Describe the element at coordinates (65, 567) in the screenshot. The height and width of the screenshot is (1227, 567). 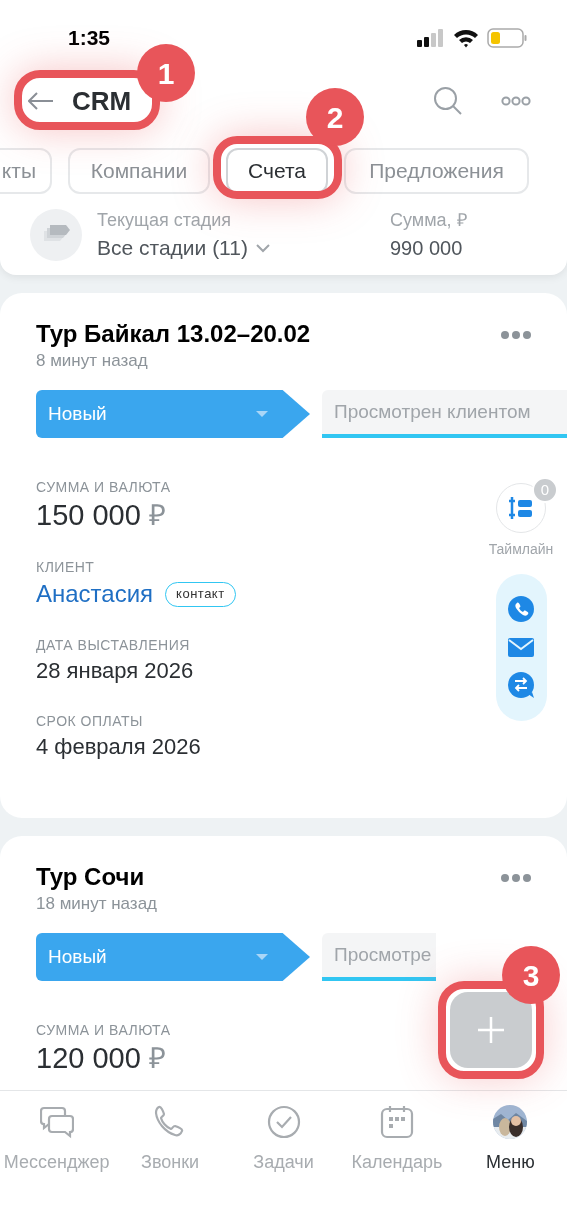
I see `field-label: КЛИЕНТ` at that location.